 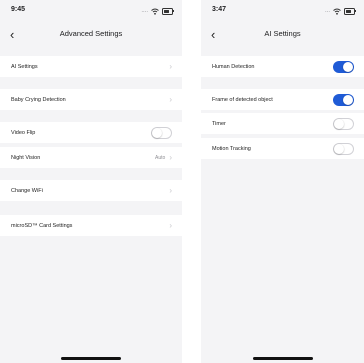 What do you see at coordinates (91, 132) in the screenshot?
I see `row-video-flip: Video Flip` at bounding box center [91, 132].